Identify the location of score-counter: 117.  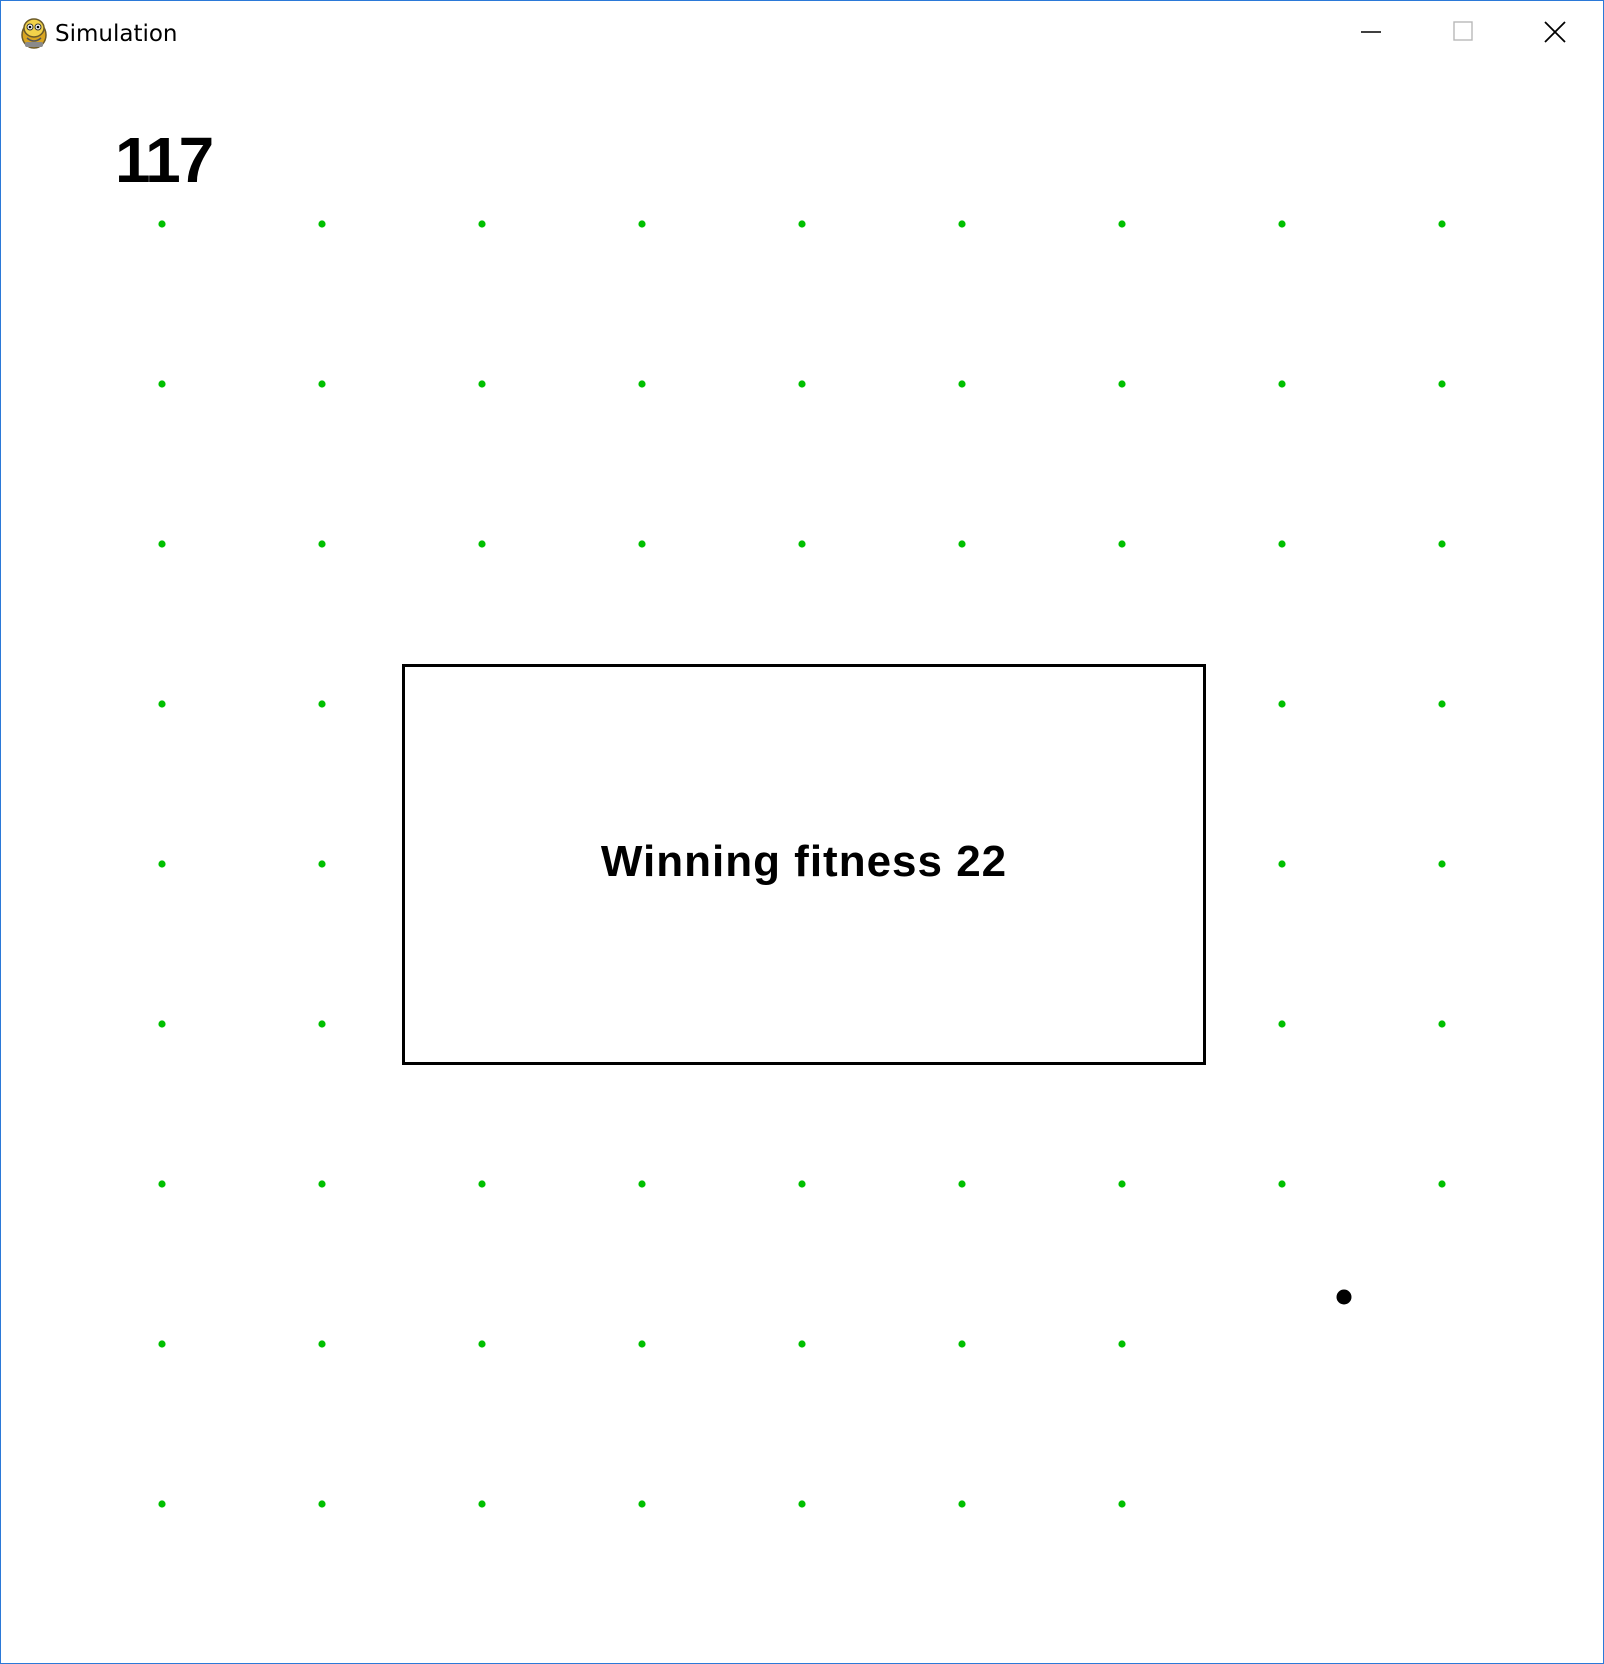
(164, 160).